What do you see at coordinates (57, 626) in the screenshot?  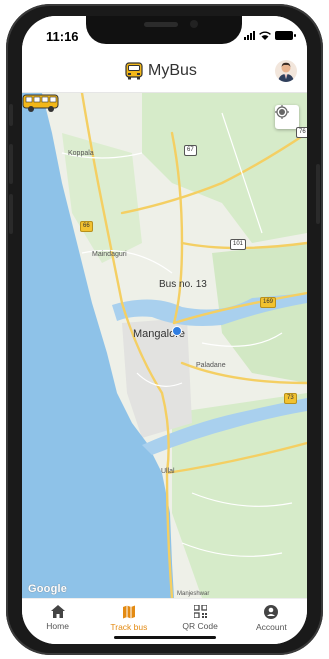 I see `tab-home-label: Home` at bounding box center [57, 626].